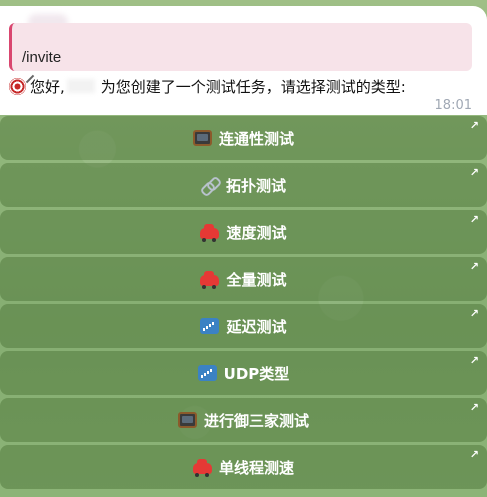  I want to click on target-icon, so click(17, 86).